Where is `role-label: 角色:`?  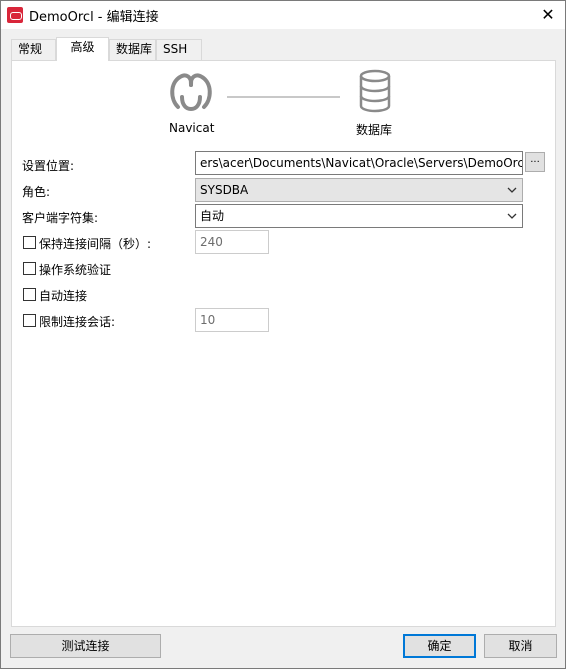
role-label: 角色: is located at coordinates (36, 192).